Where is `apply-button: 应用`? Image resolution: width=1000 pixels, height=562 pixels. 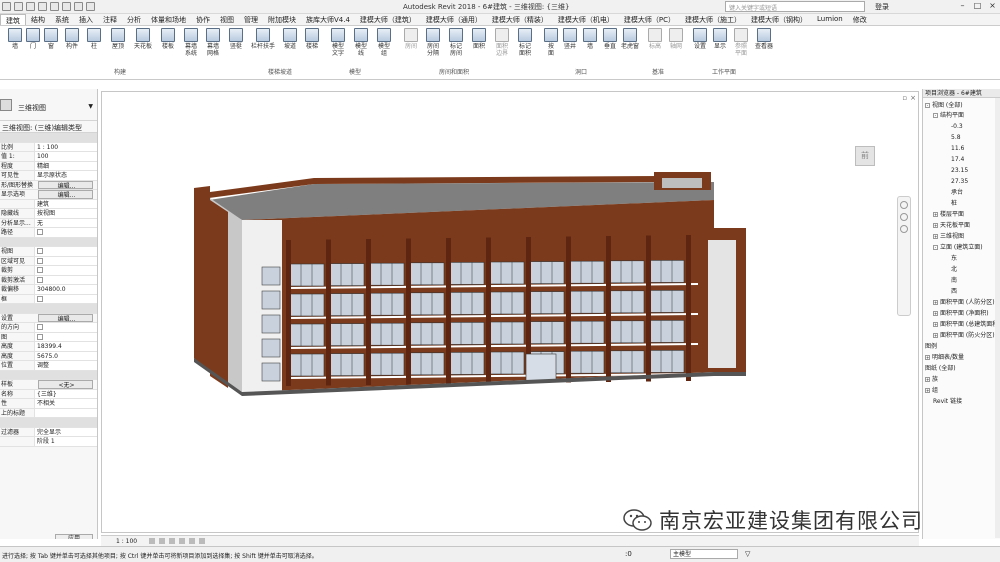 apply-button: 应用 is located at coordinates (74, 536).